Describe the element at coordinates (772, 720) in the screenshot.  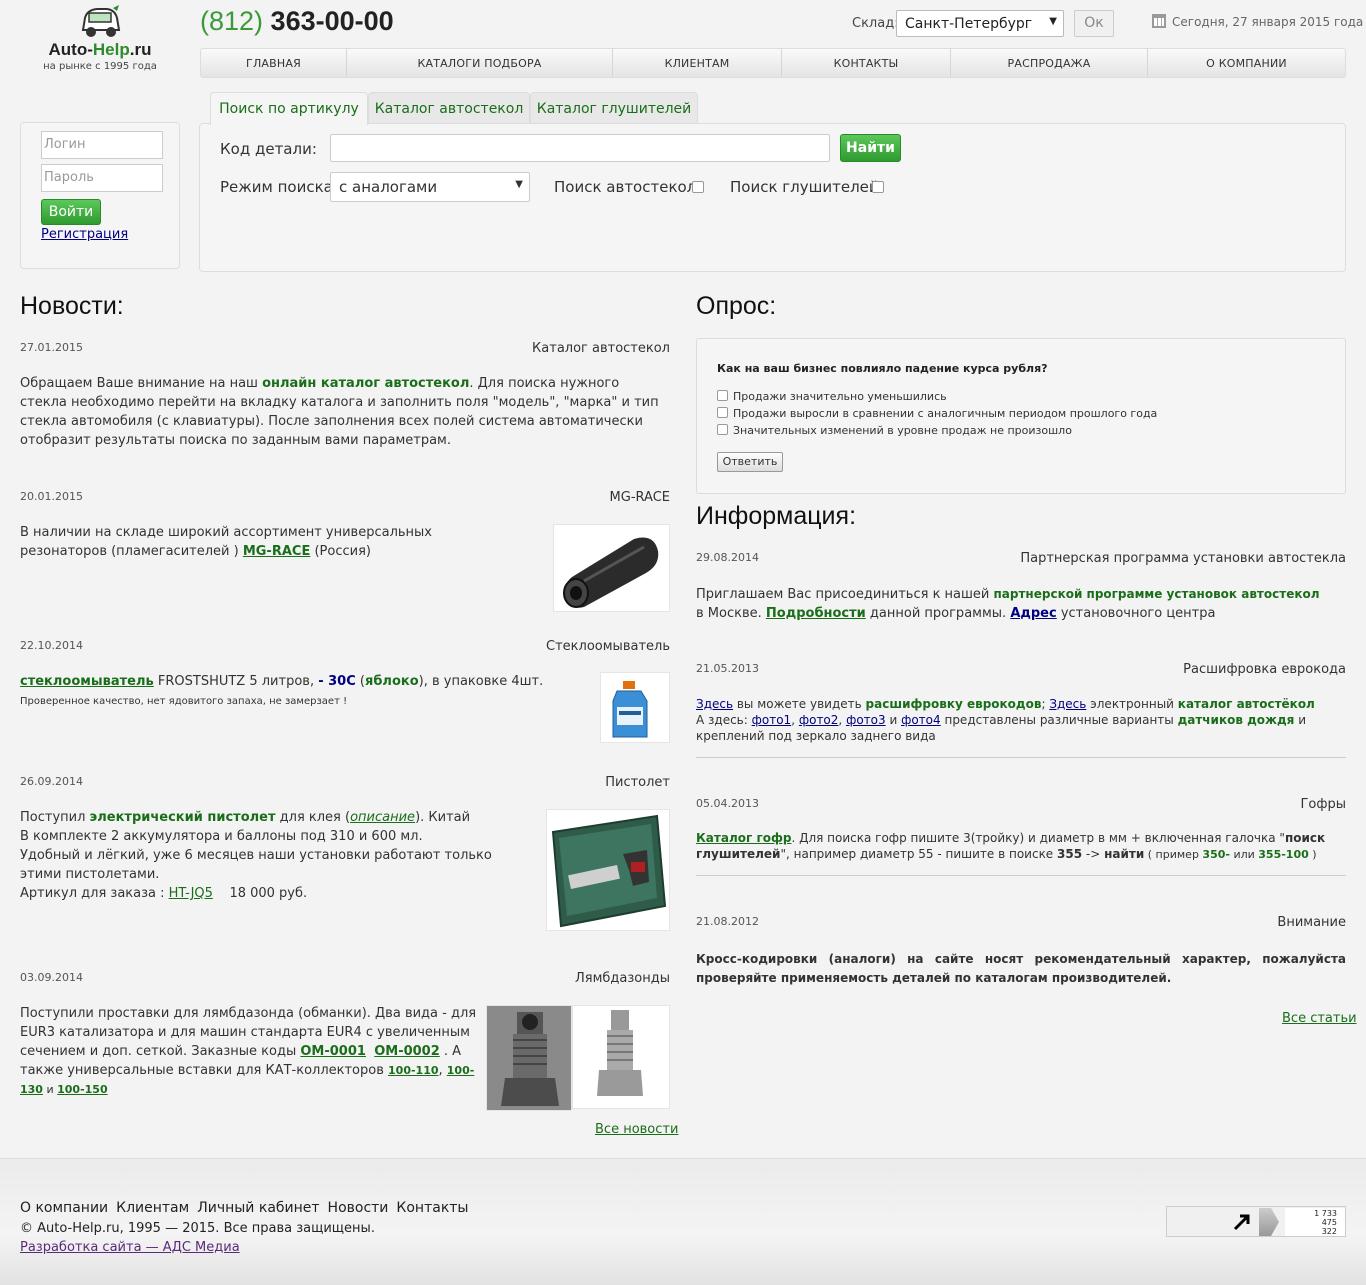
I see `photo1-link: фото1` at that location.